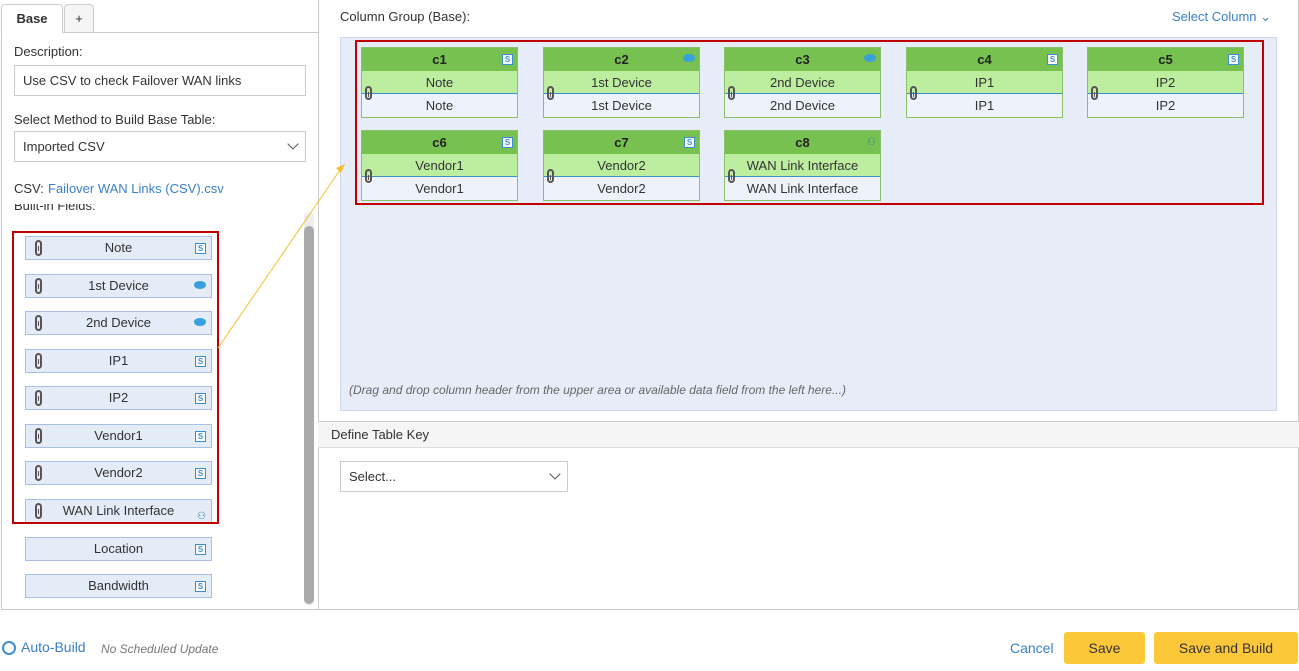 The height and width of the screenshot is (671, 1299). What do you see at coordinates (160, 649) in the screenshot?
I see `schedule-status: No Scheduled Update` at bounding box center [160, 649].